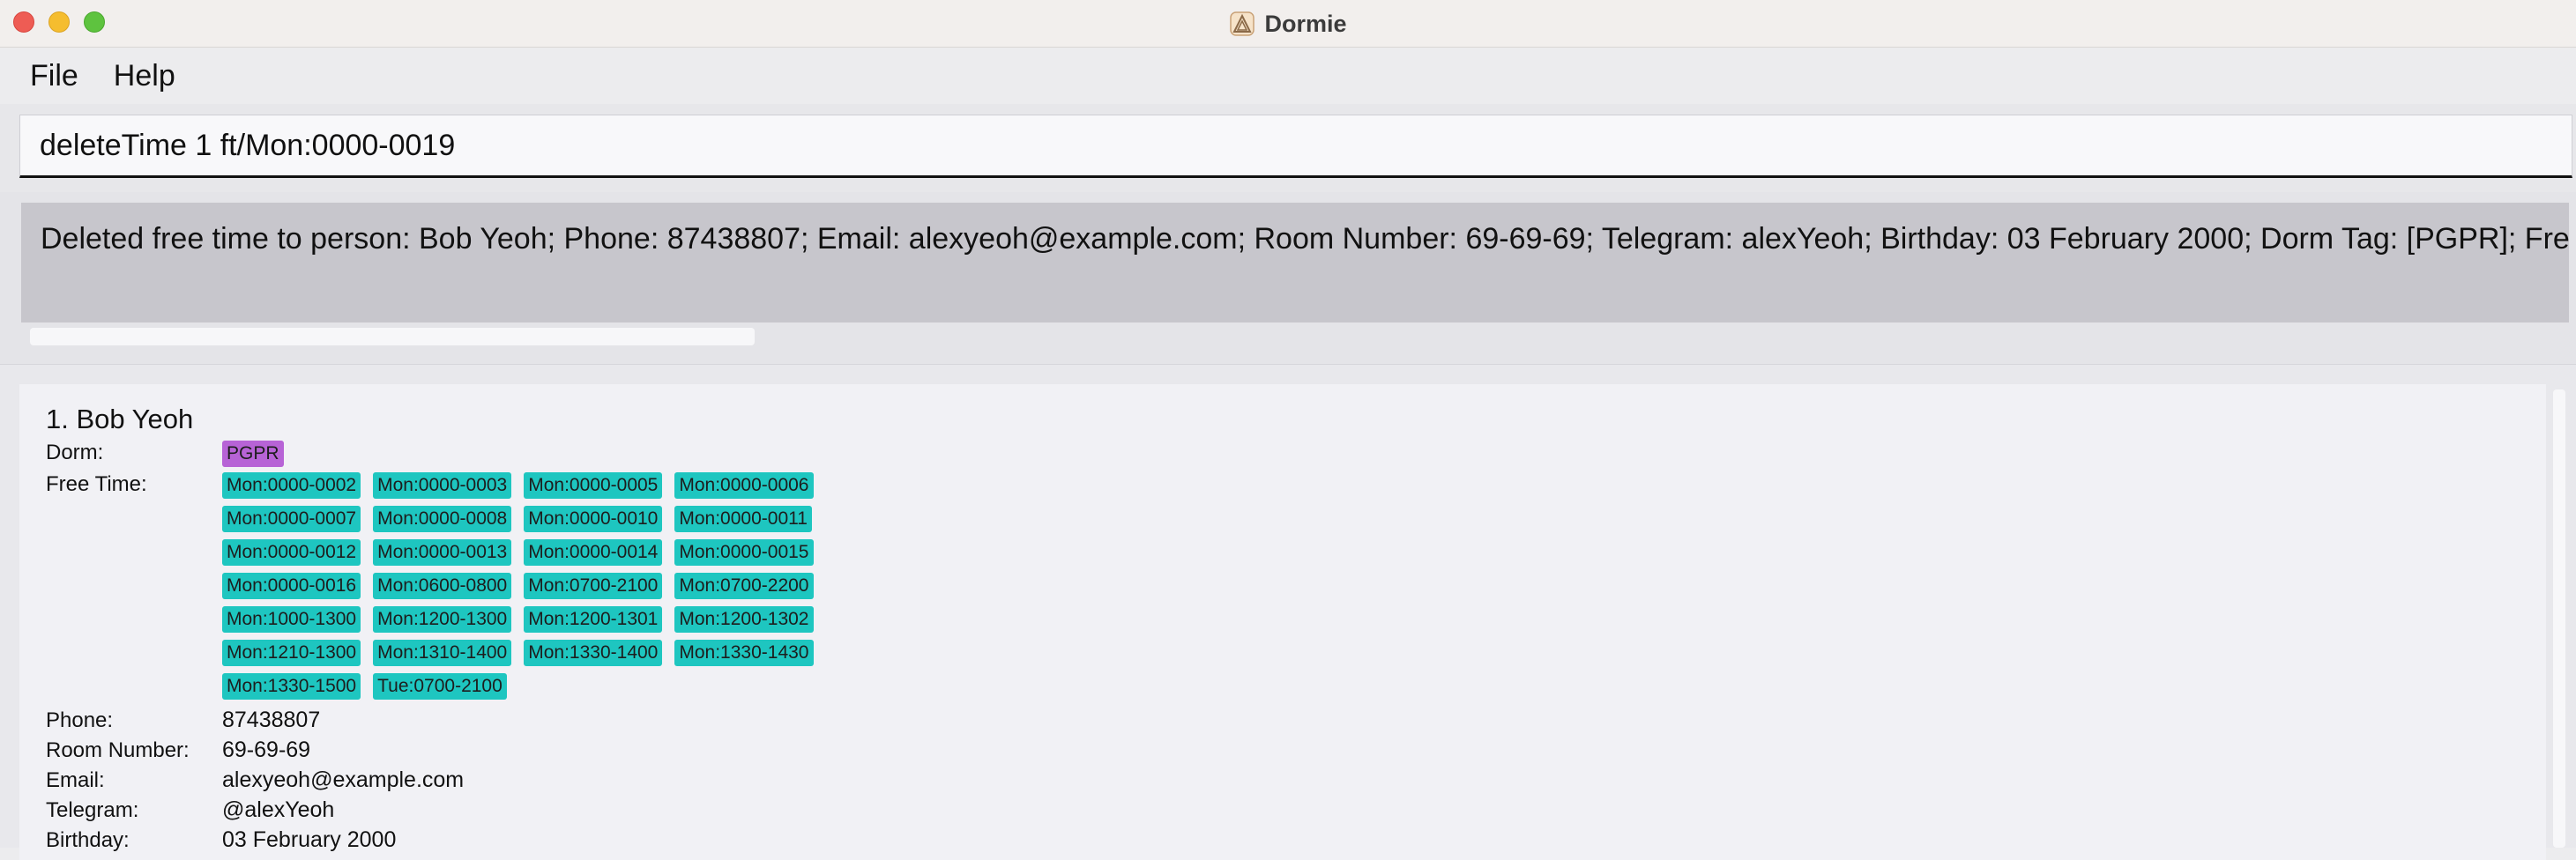 The width and height of the screenshot is (2576, 860). What do you see at coordinates (594, 552) in the screenshot?
I see `free-time-tag: Mon:0000-0014` at bounding box center [594, 552].